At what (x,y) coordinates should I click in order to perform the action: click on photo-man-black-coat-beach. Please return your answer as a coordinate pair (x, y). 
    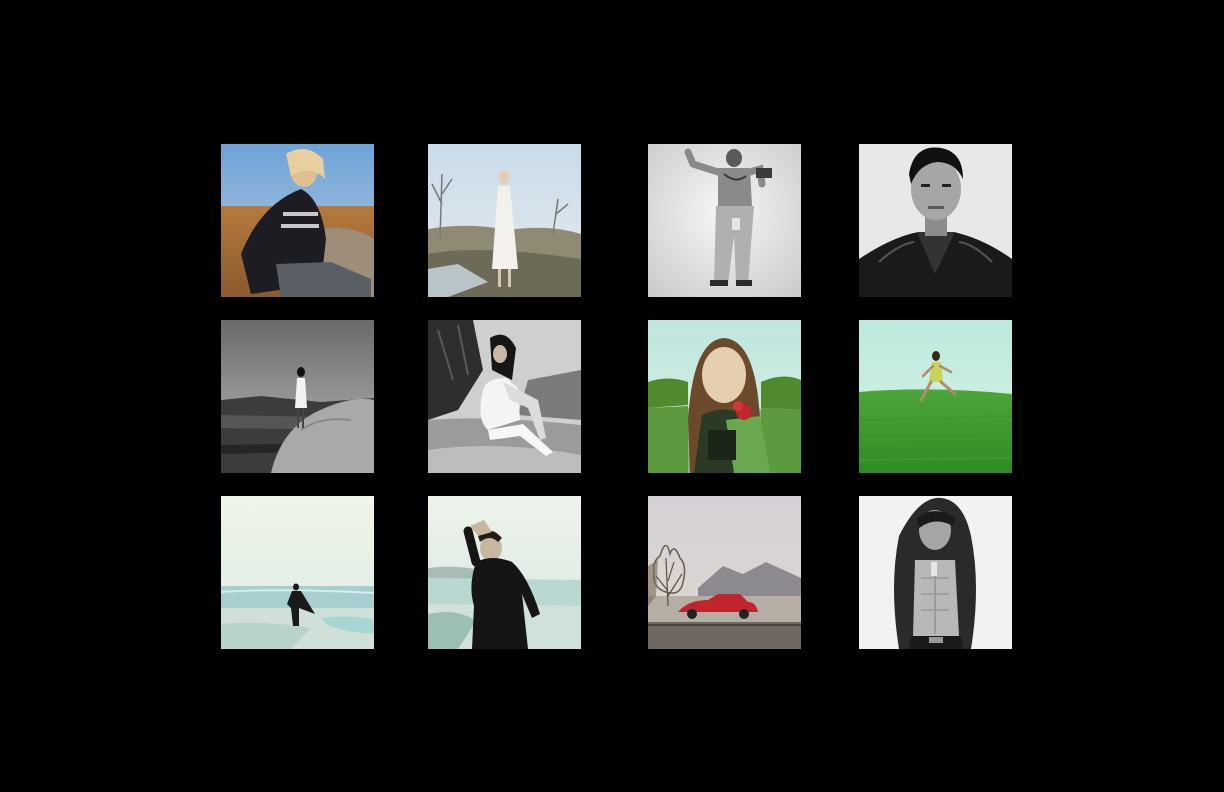
    Looking at the image, I should click on (504, 572).